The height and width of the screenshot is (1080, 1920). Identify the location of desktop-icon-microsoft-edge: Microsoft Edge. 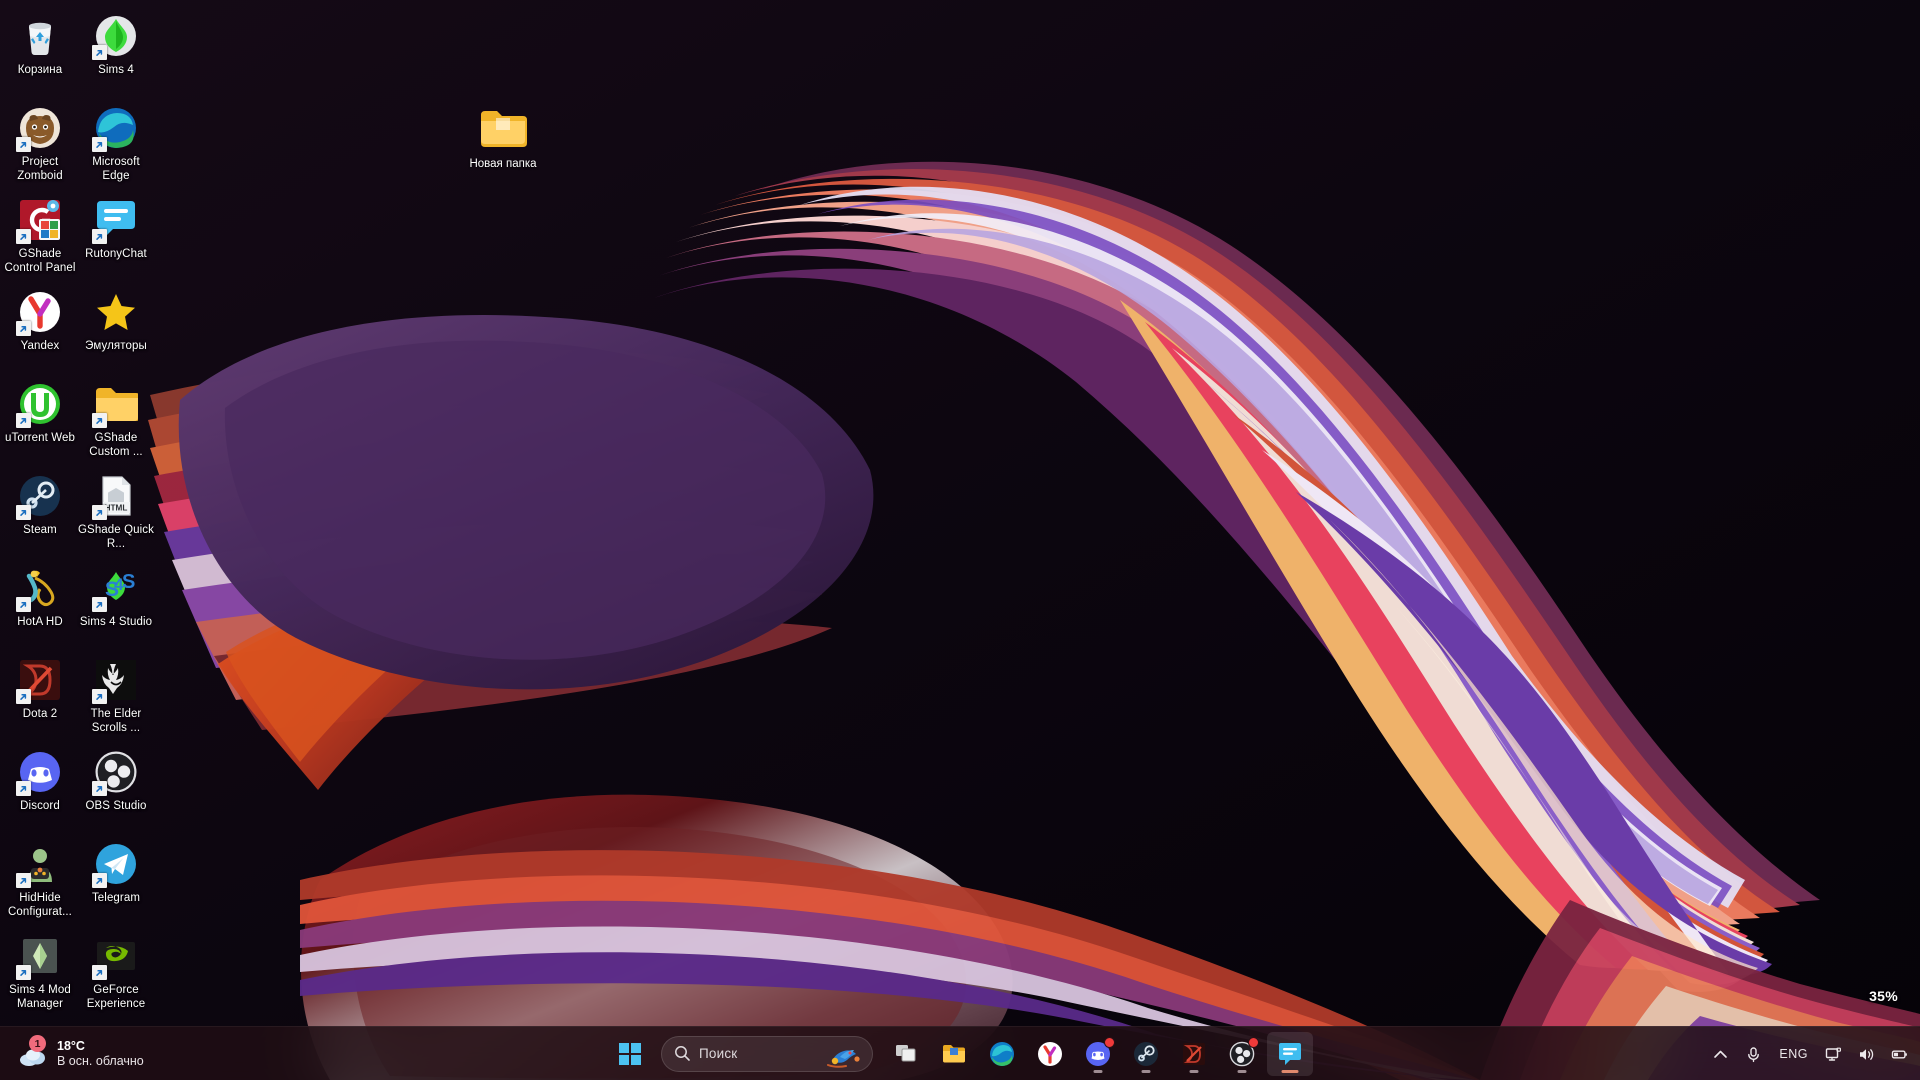
(116, 144).